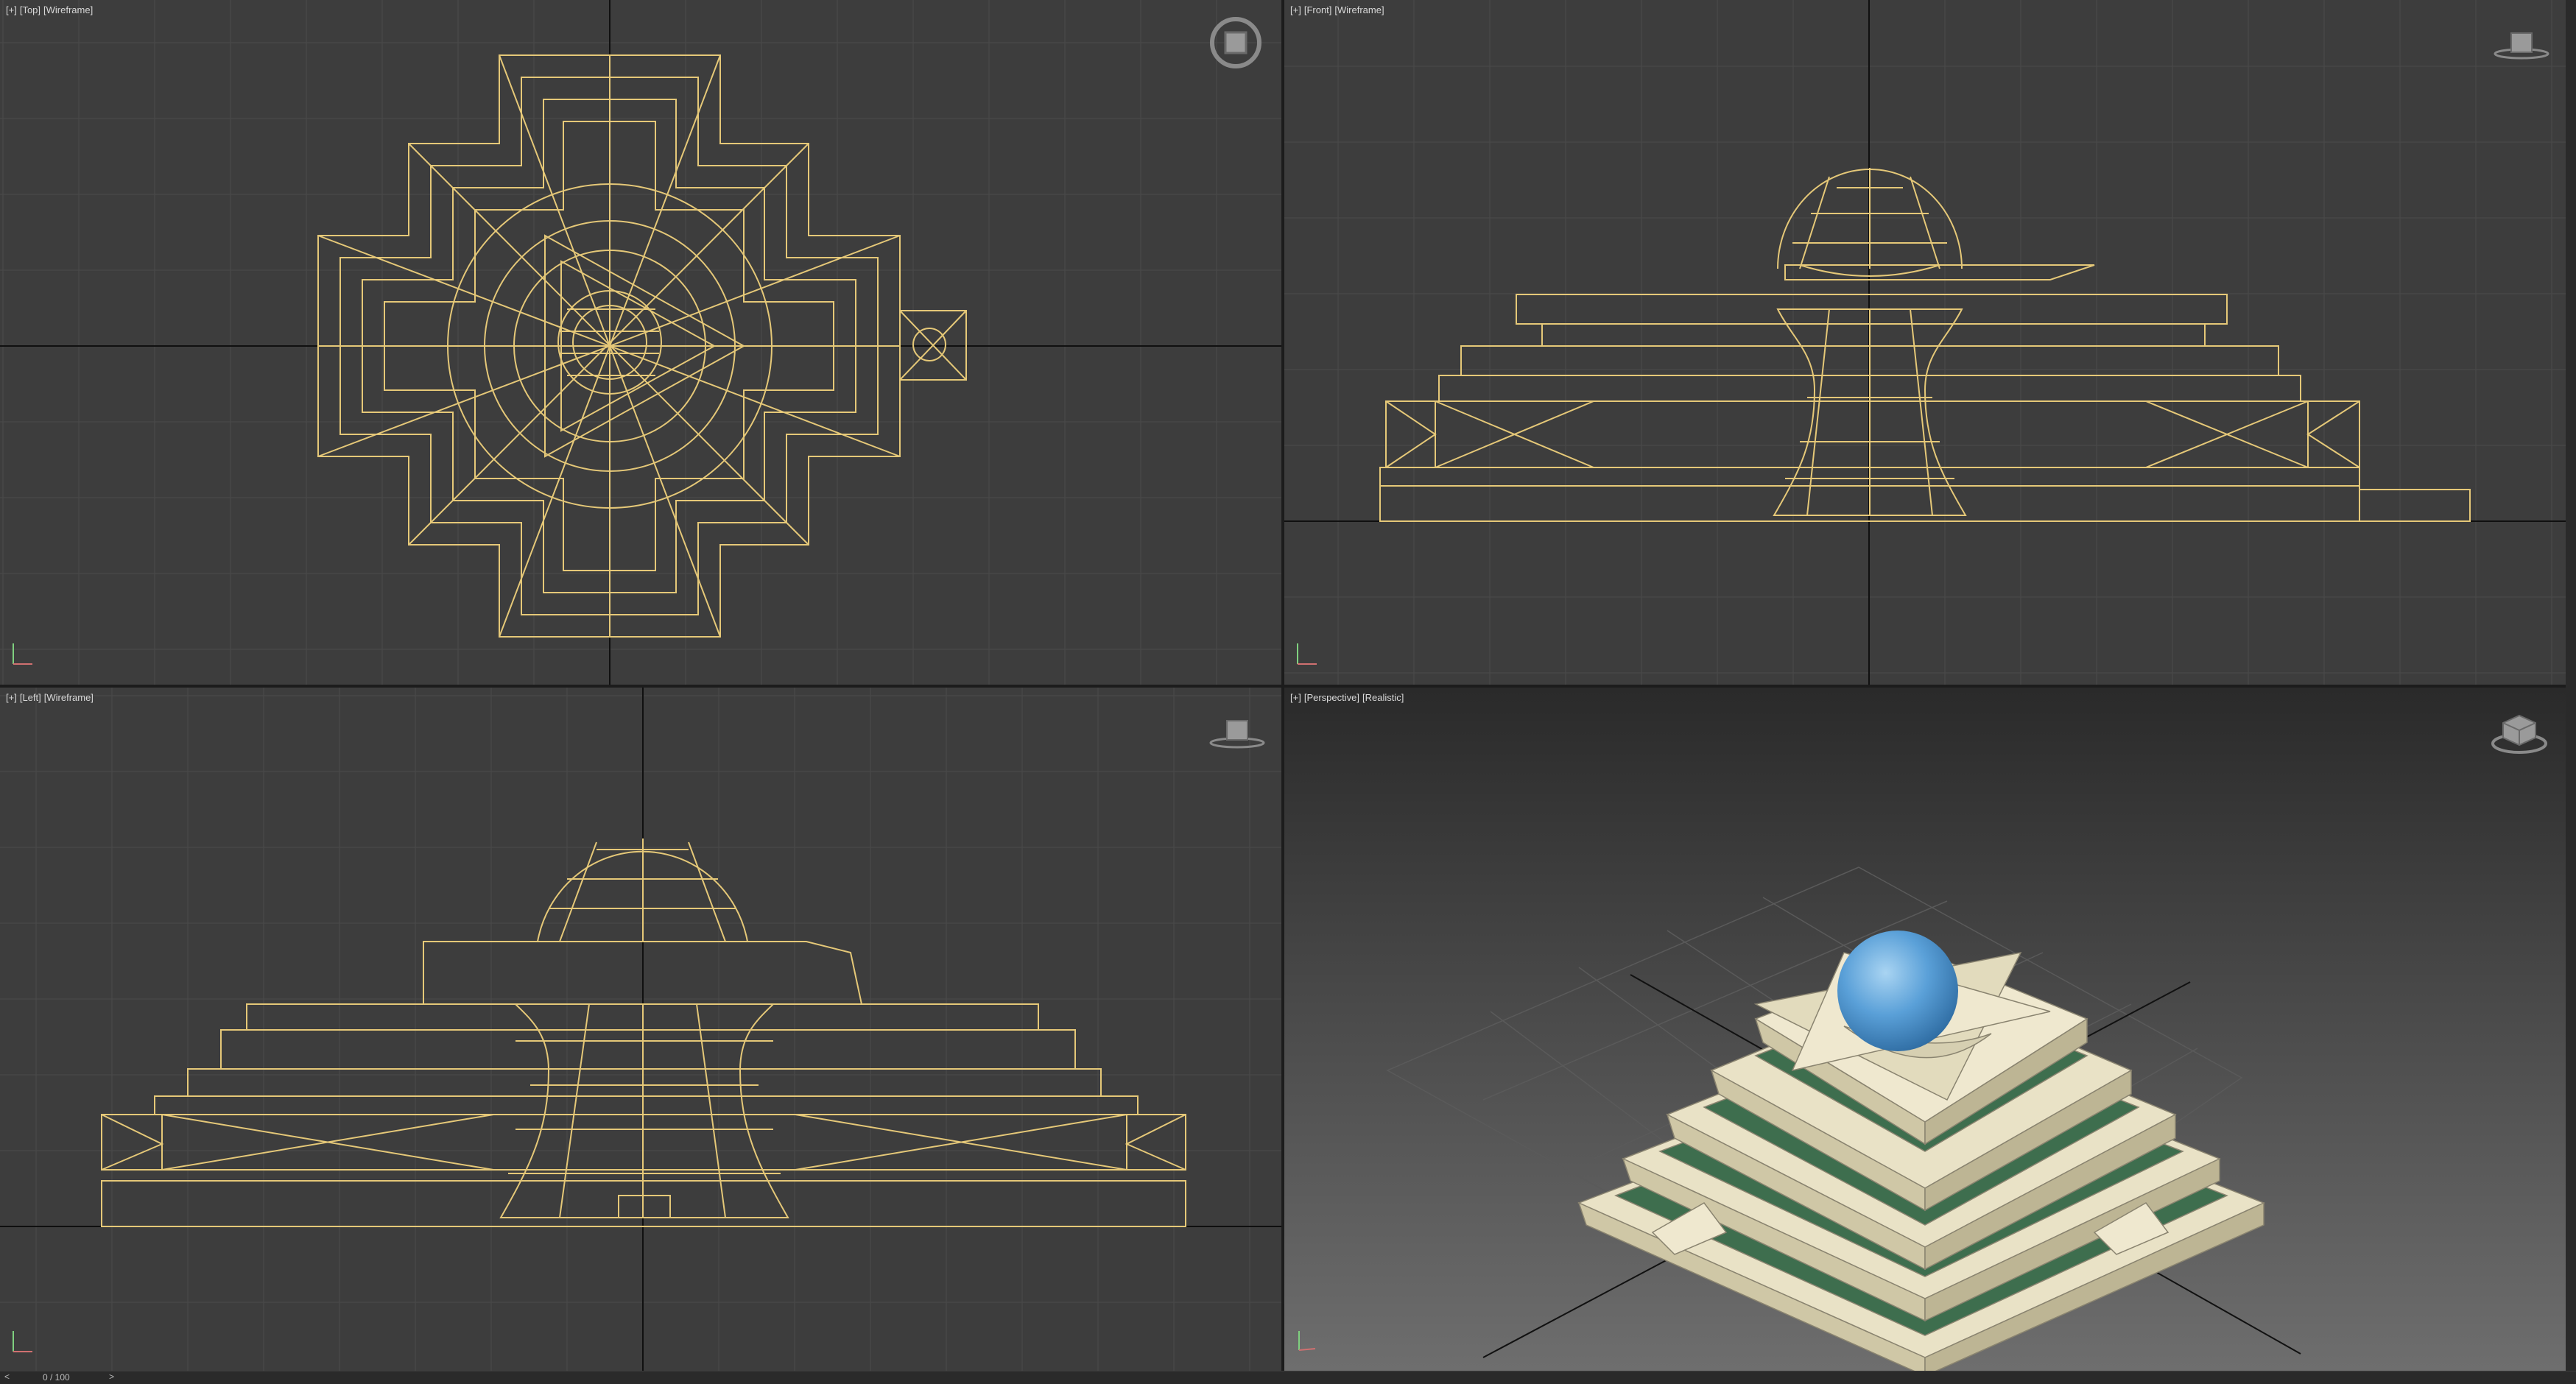 This screenshot has width=2576, height=1384. What do you see at coordinates (111, 1376) in the screenshot?
I see `time-slider-next-button: >` at bounding box center [111, 1376].